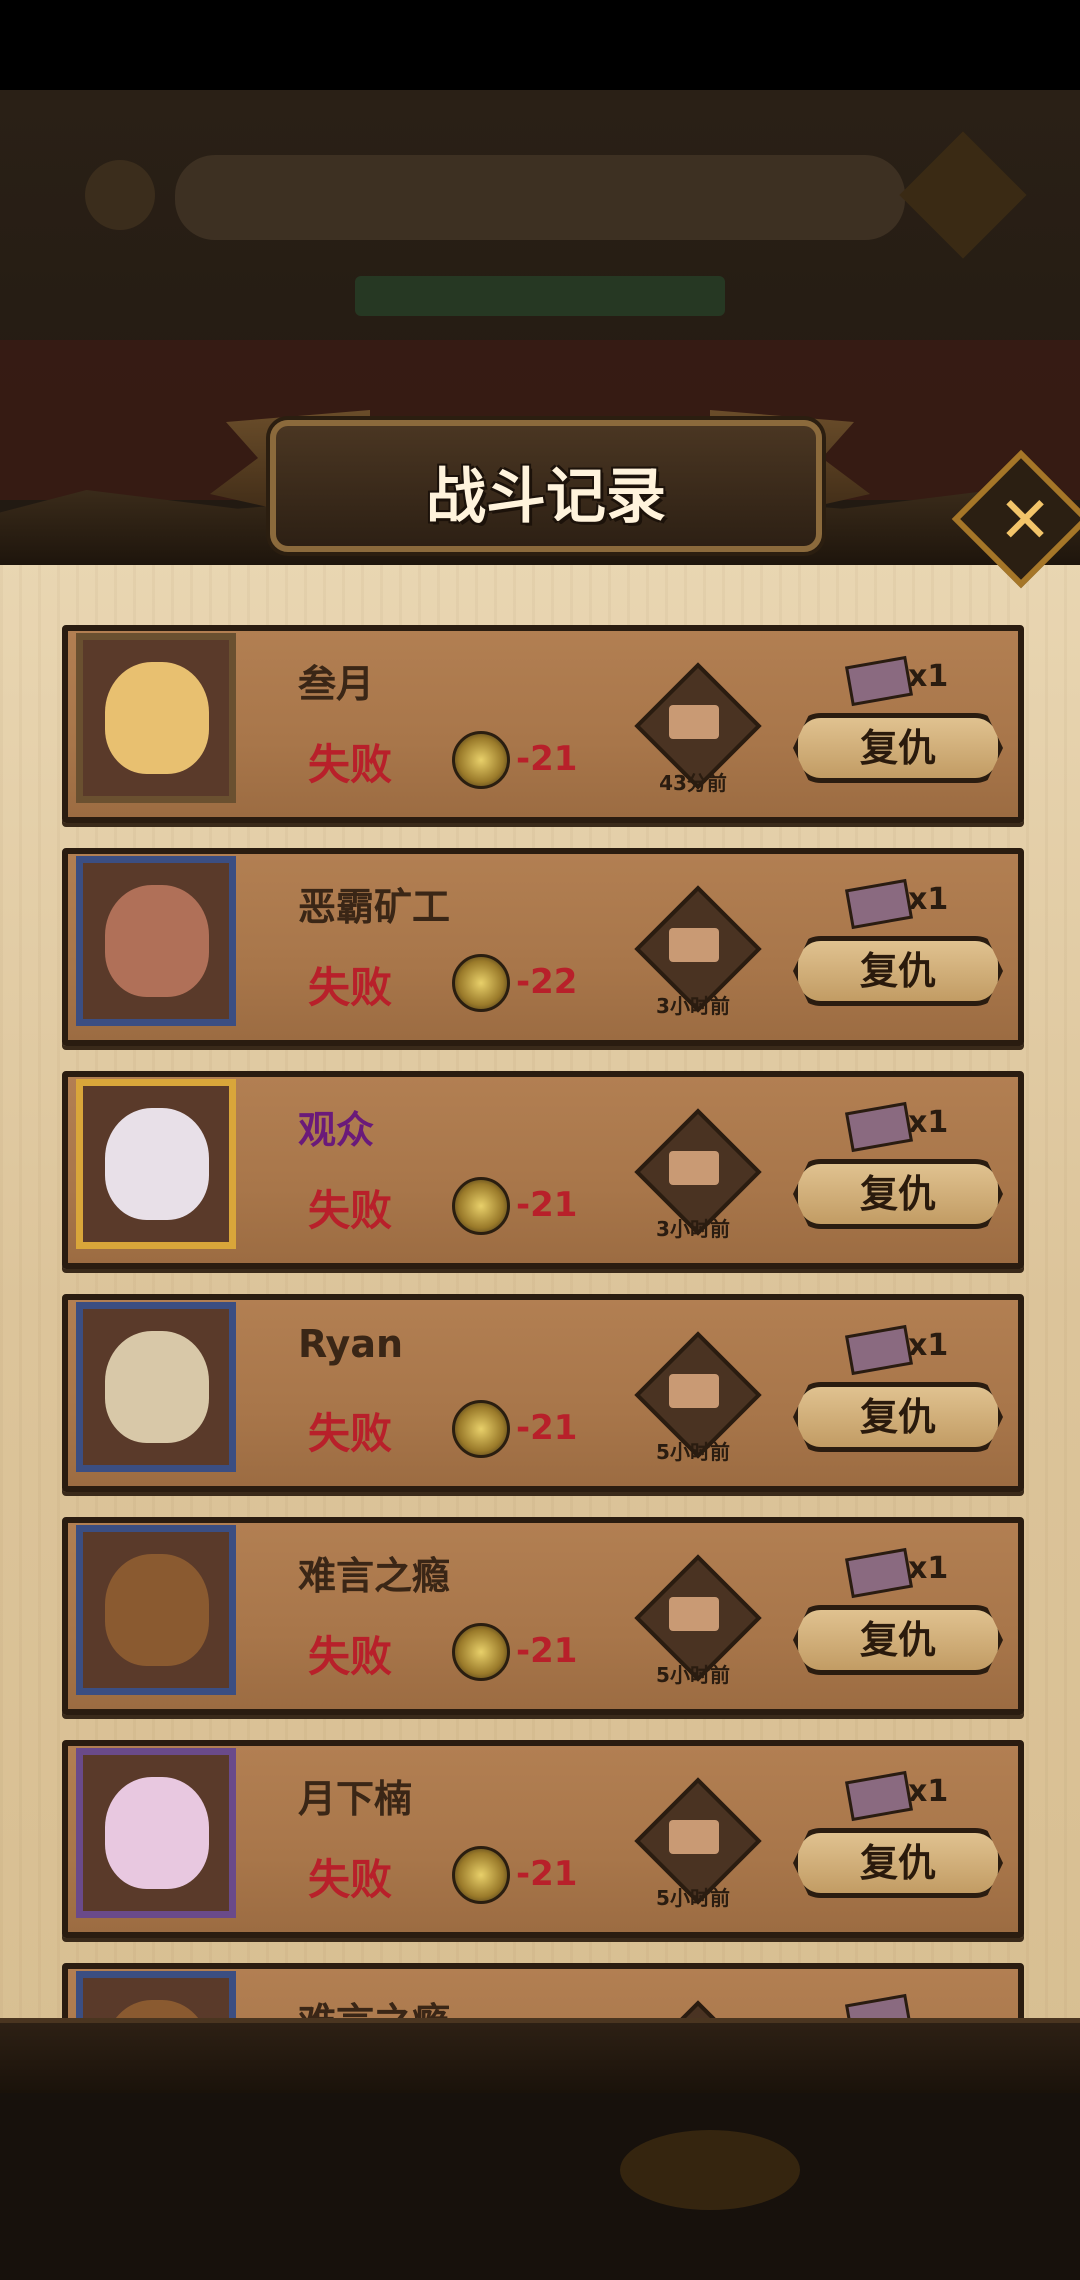  Describe the element at coordinates (546, 497) in the screenshot. I see `dialog-title: 战斗记录` at that location.